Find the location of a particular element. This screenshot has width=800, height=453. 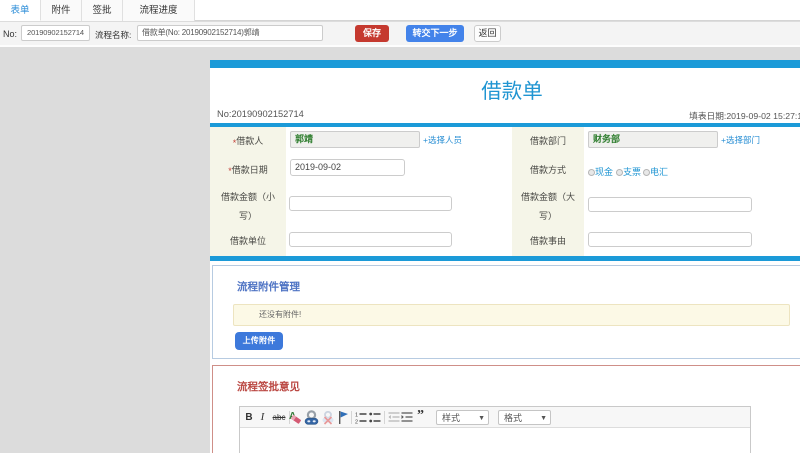

svg-text: 1 is located at coordinates (356, 415).